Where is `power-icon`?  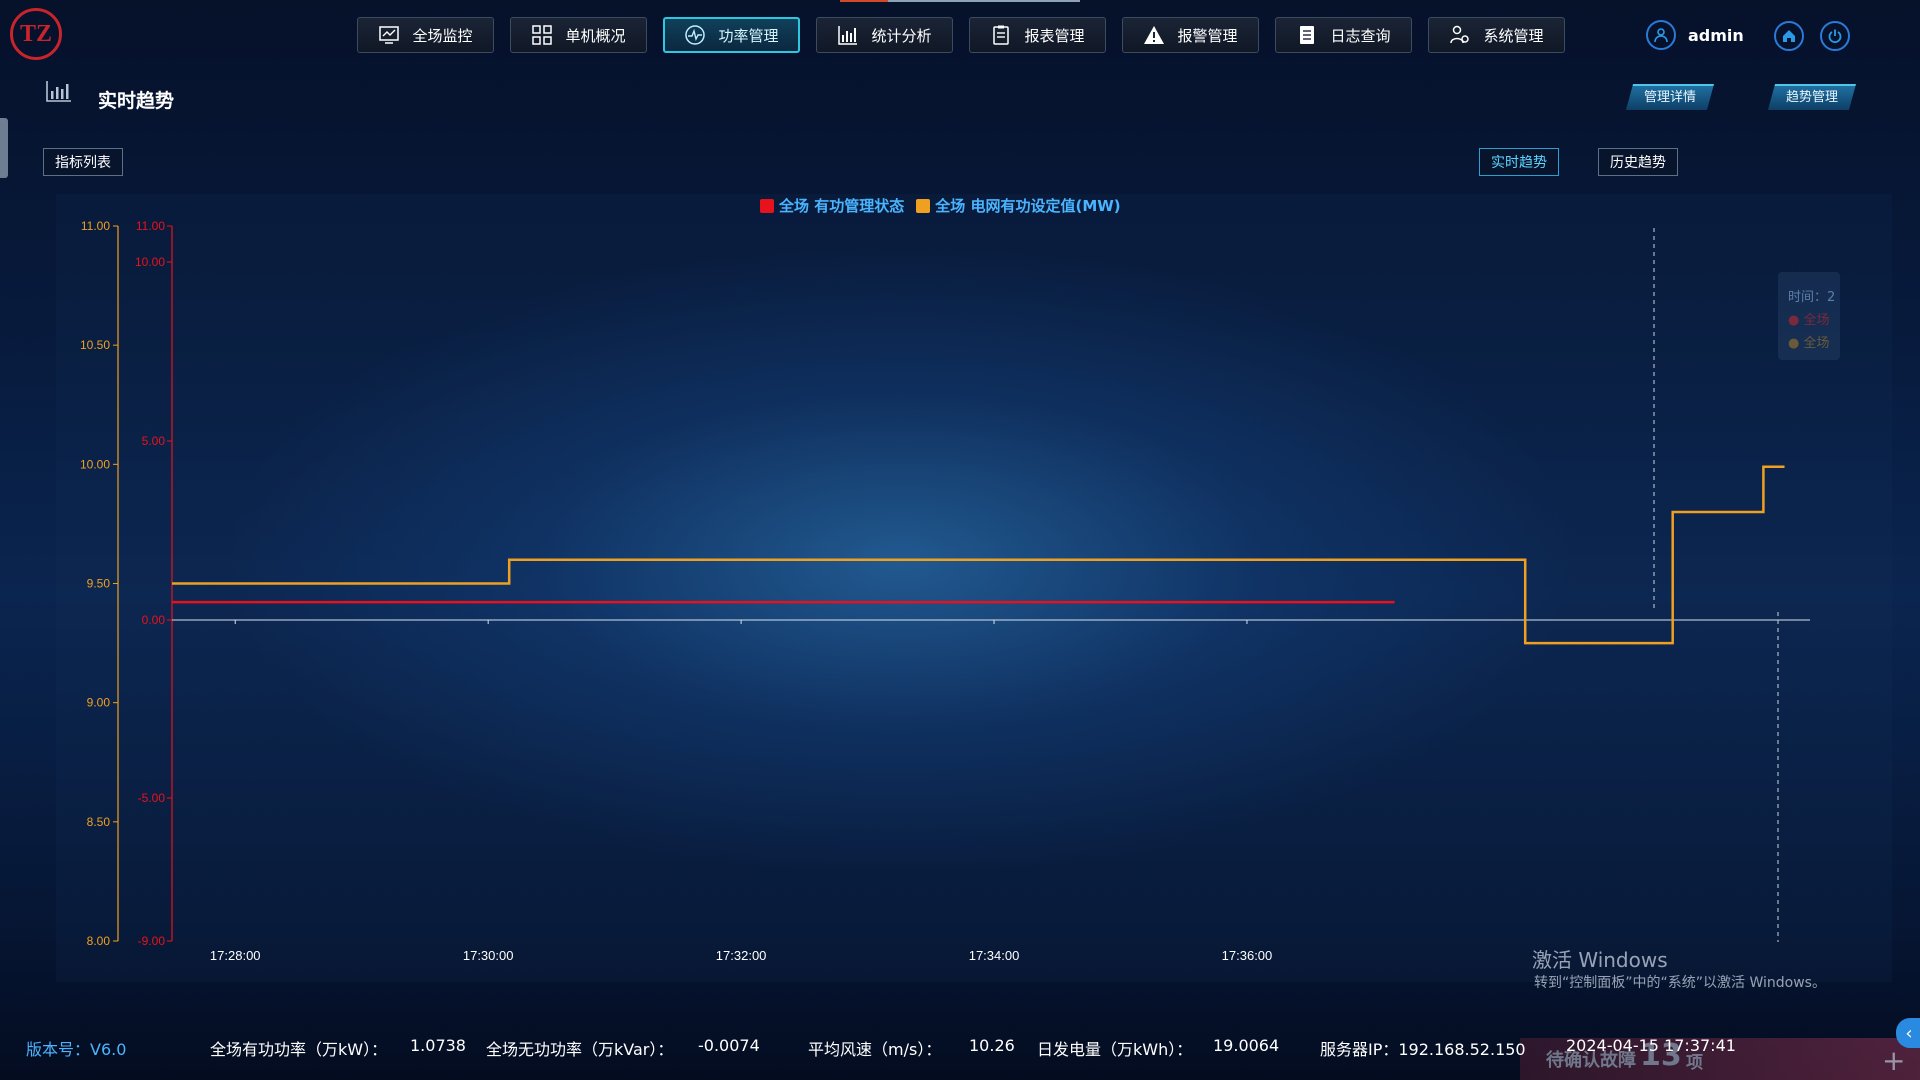 power-icon is located at coordinates (1835, 36).